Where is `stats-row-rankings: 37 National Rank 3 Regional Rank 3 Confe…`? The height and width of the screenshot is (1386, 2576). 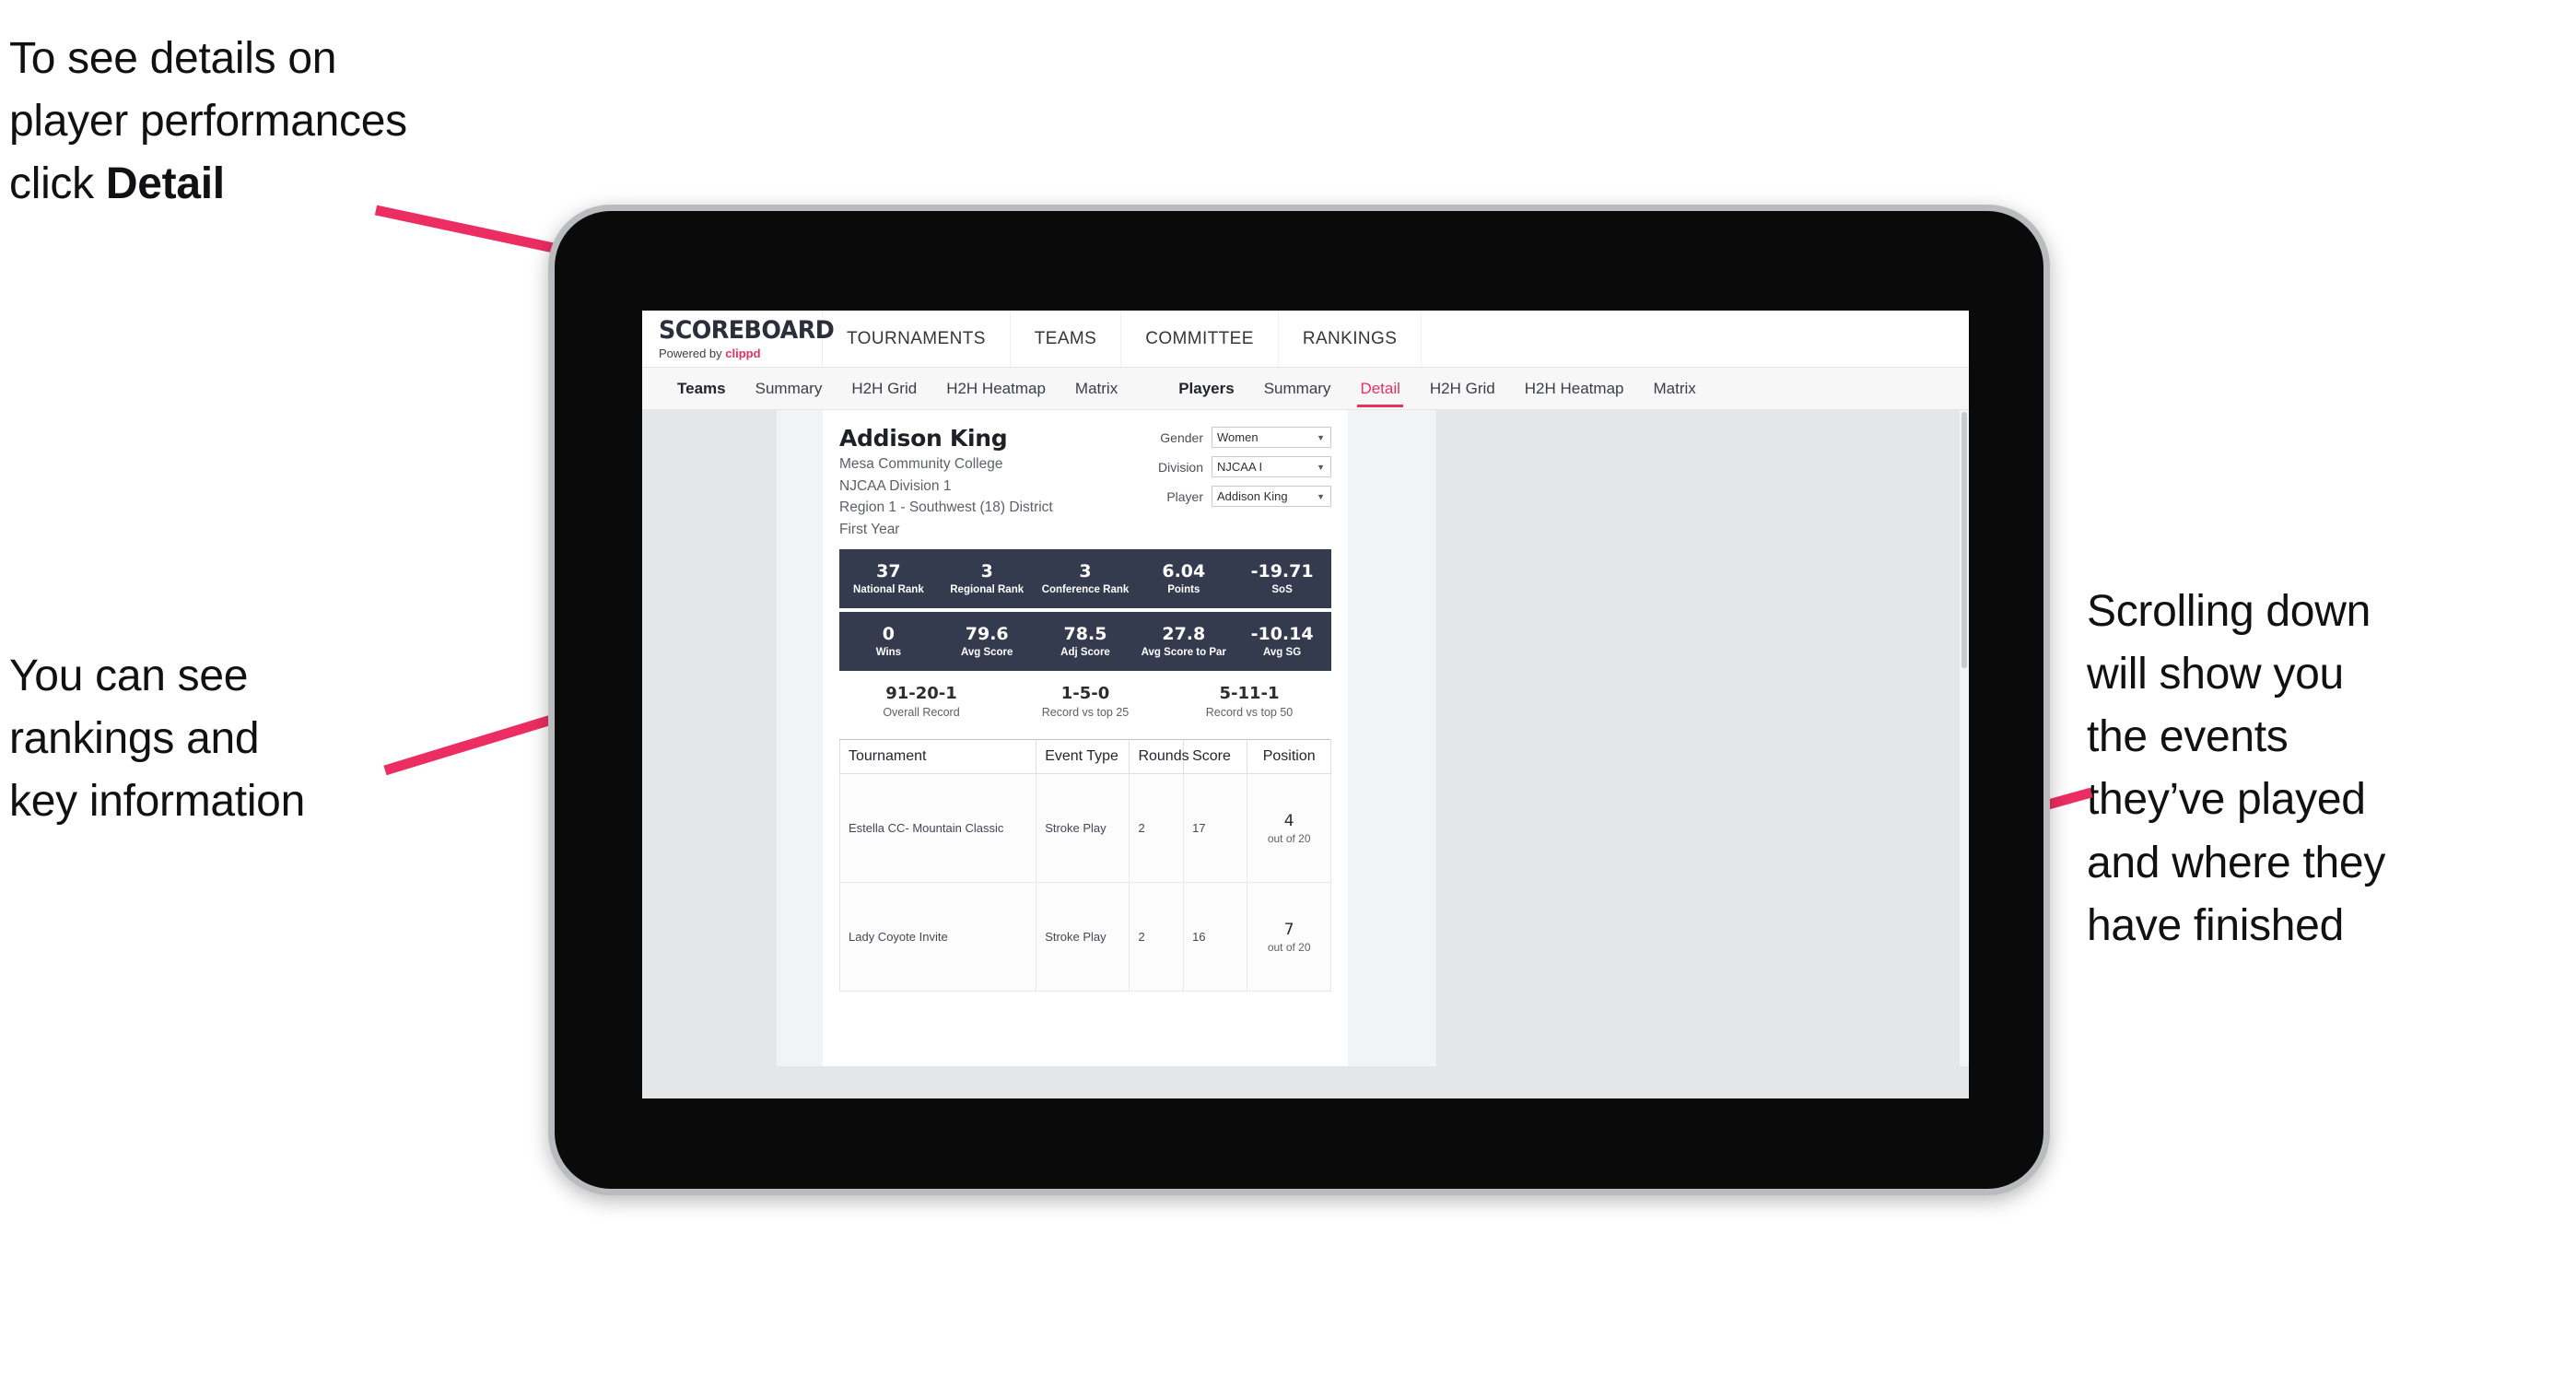 stats-row-rankings: 37 National Rank 3 Regional Rank 3 Confe… is located at coordinates (1085, 579).